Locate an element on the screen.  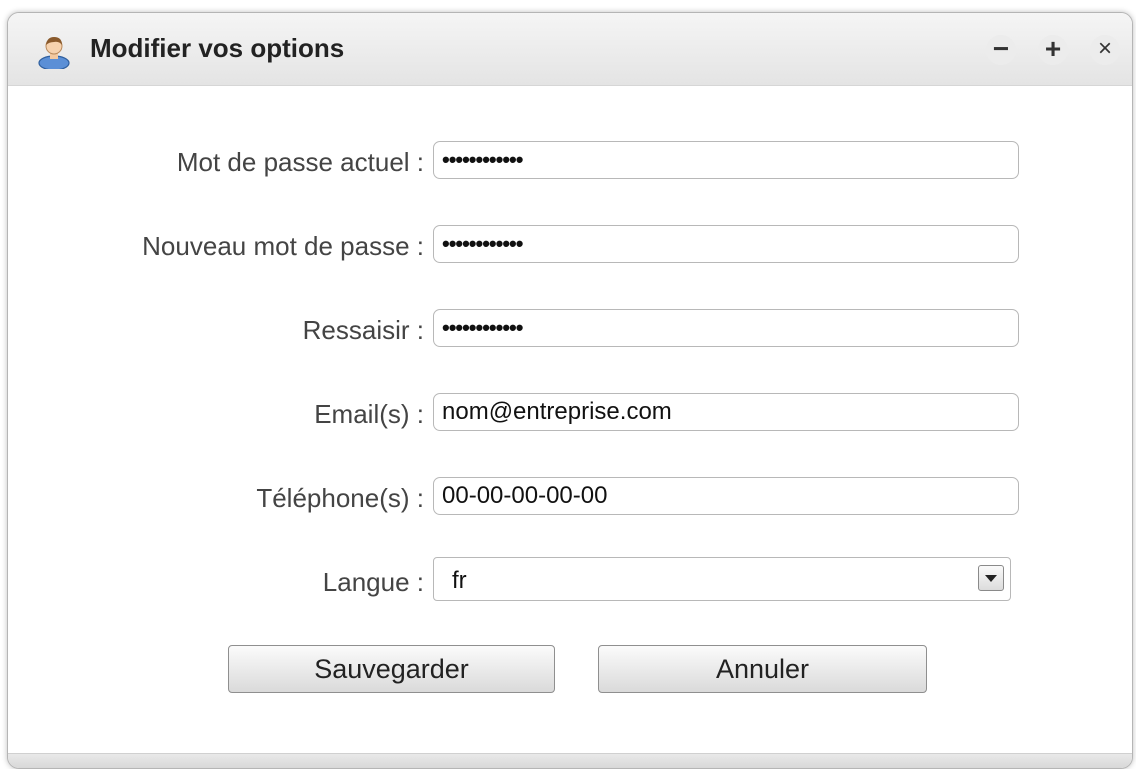
current-password-row: Mot de passe actuel : is located at coordinates (570, 163).